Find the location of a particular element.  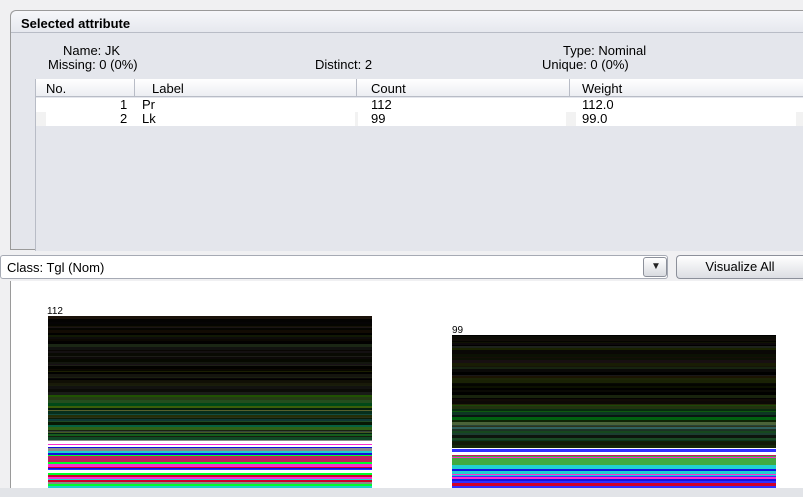

visualize-all-button: Visualize All is located at coordinates (739, 267).